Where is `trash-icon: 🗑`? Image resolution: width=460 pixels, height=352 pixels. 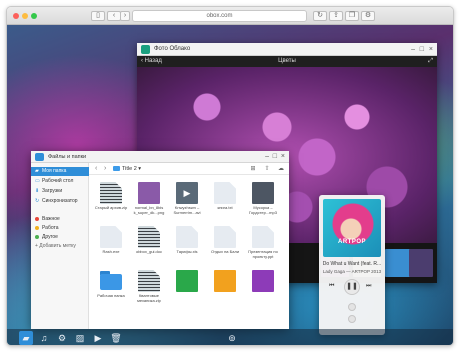 trash-icon: 🗑 is located at coordinates (116, 338).